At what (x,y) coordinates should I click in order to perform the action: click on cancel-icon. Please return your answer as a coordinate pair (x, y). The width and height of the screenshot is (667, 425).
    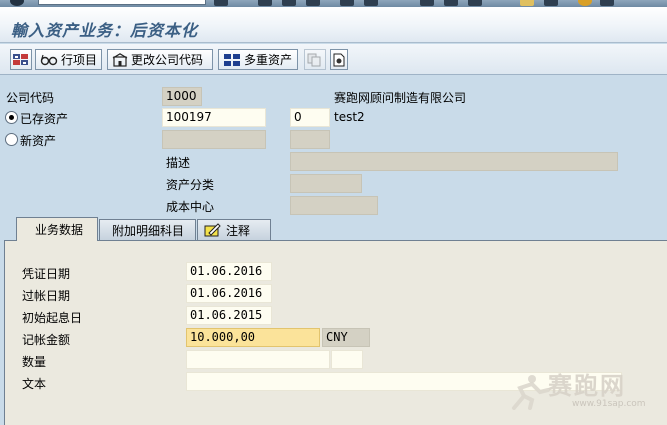
    Looking at the image, I should click on (313, 3).